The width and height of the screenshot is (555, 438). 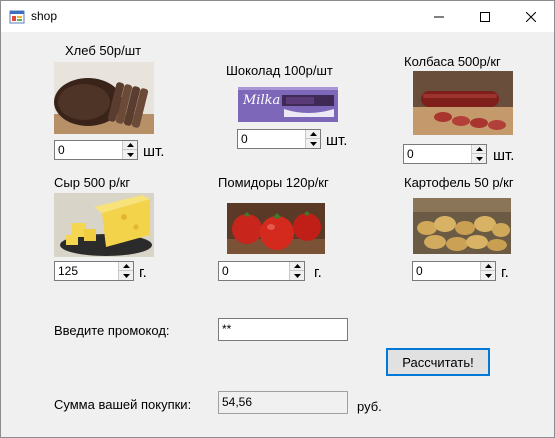 I want to click on calculate-button-label: Рассчитать!, so click(x=438, y=362).